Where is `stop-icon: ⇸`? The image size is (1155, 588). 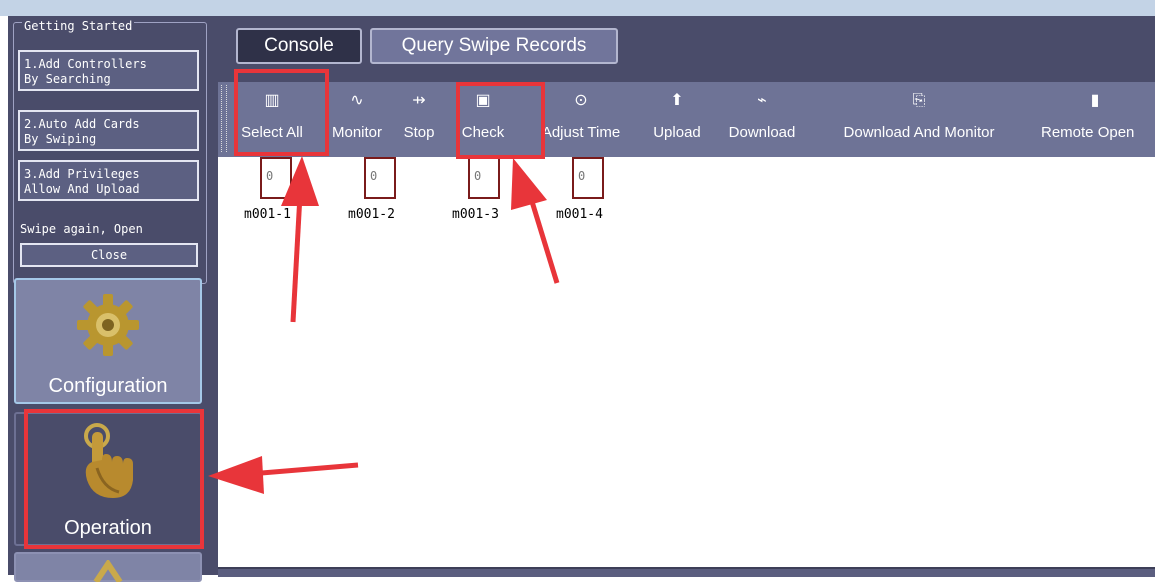
stop-icon: ⇸ is located at coordinates (419, 100).